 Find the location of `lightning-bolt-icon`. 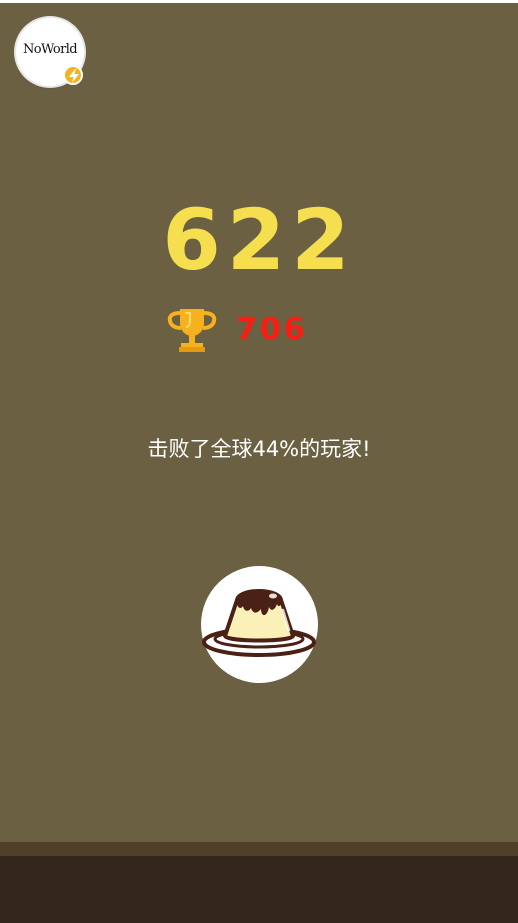

lightning-bolt-icon is located at coordinates (73, 75).